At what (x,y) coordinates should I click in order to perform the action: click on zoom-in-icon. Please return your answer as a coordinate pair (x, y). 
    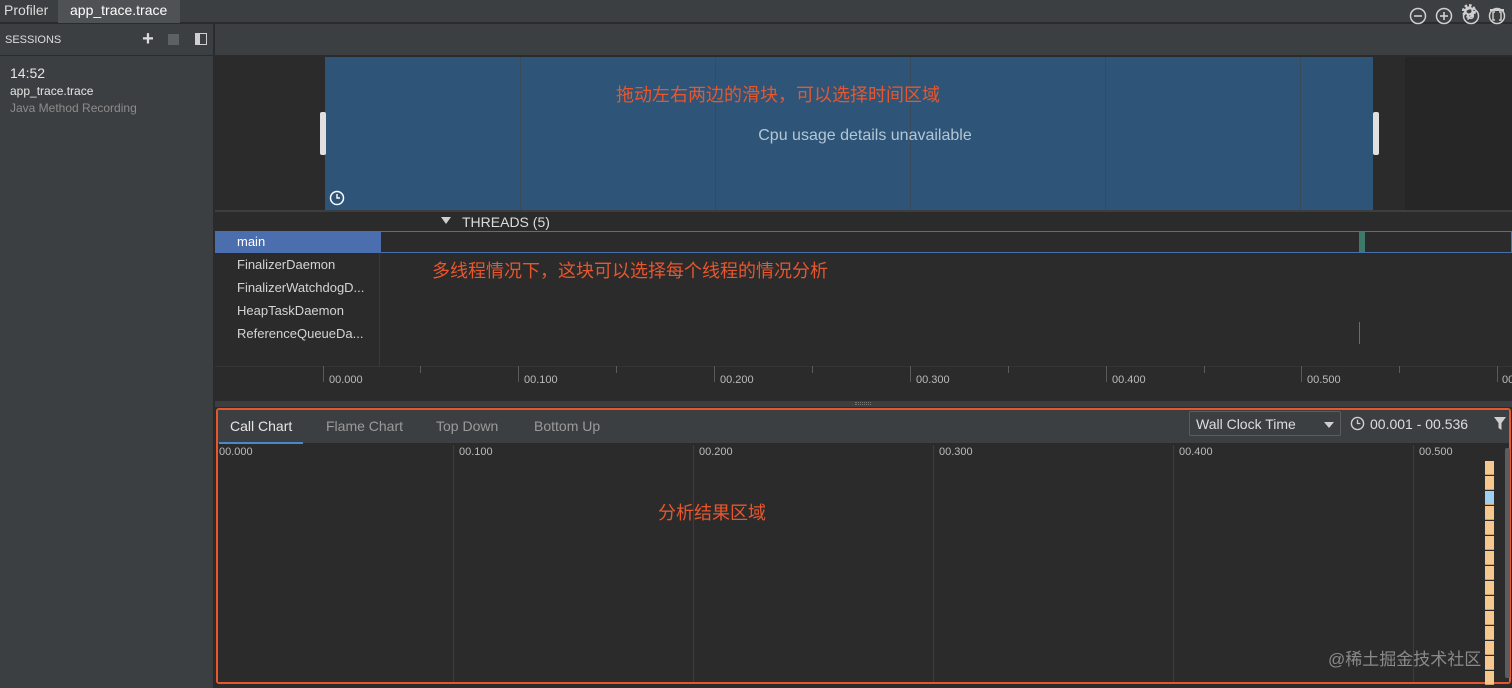
    Looking at the image, I should click on (1444, 16).